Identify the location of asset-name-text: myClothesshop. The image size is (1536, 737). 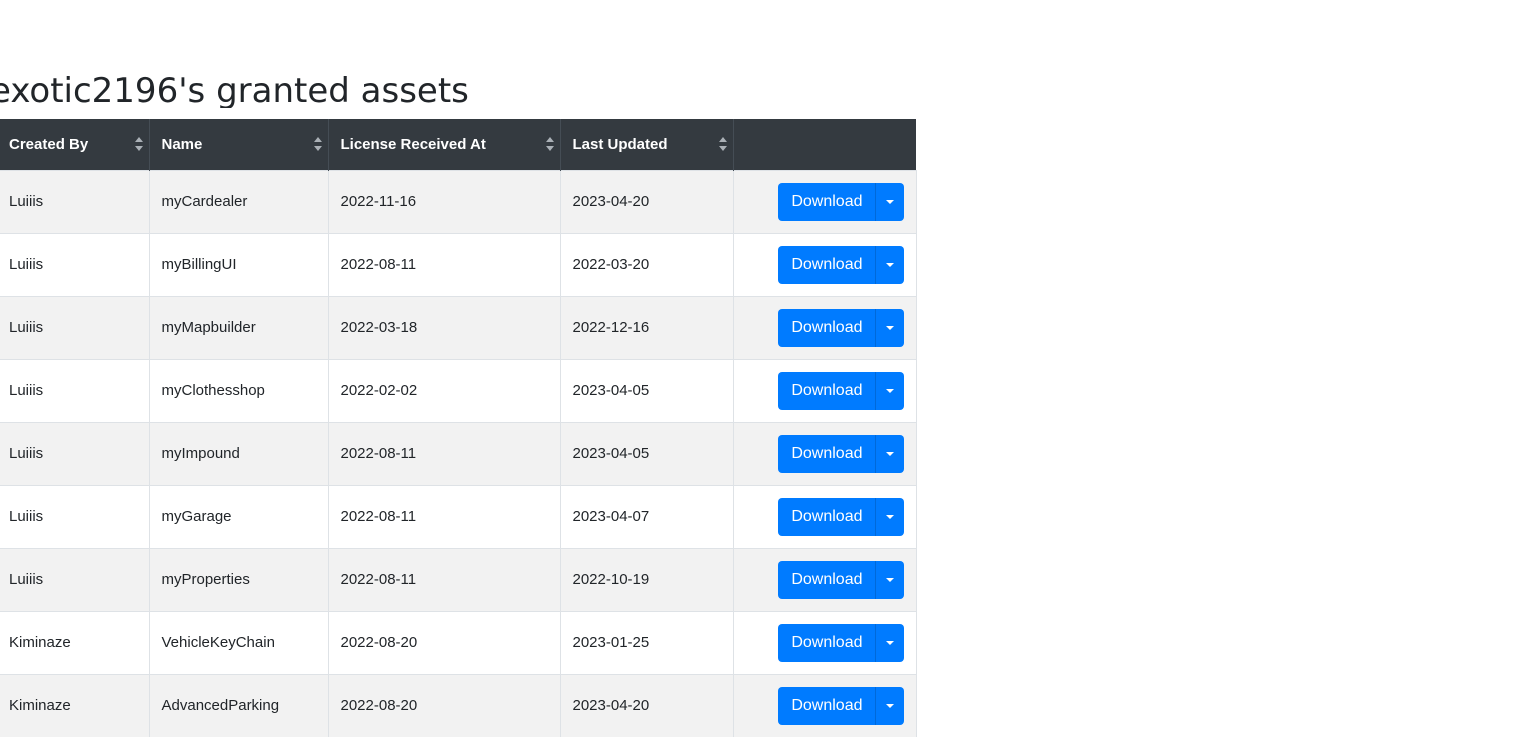
(213, 390).